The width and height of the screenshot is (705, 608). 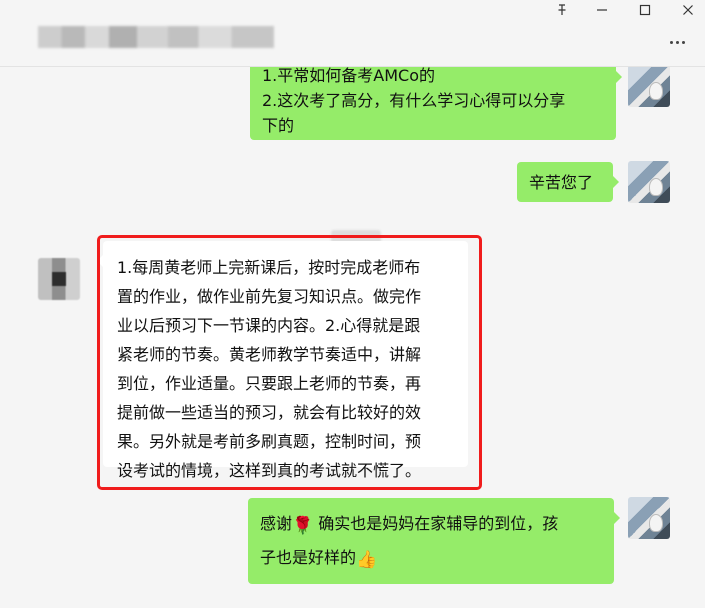 I want to click on message-bubble-me: 1.平常如何备考AMCo的 2.这次考了高分，有什么学习心得可以分享 下的, so click(x=436, y=103).